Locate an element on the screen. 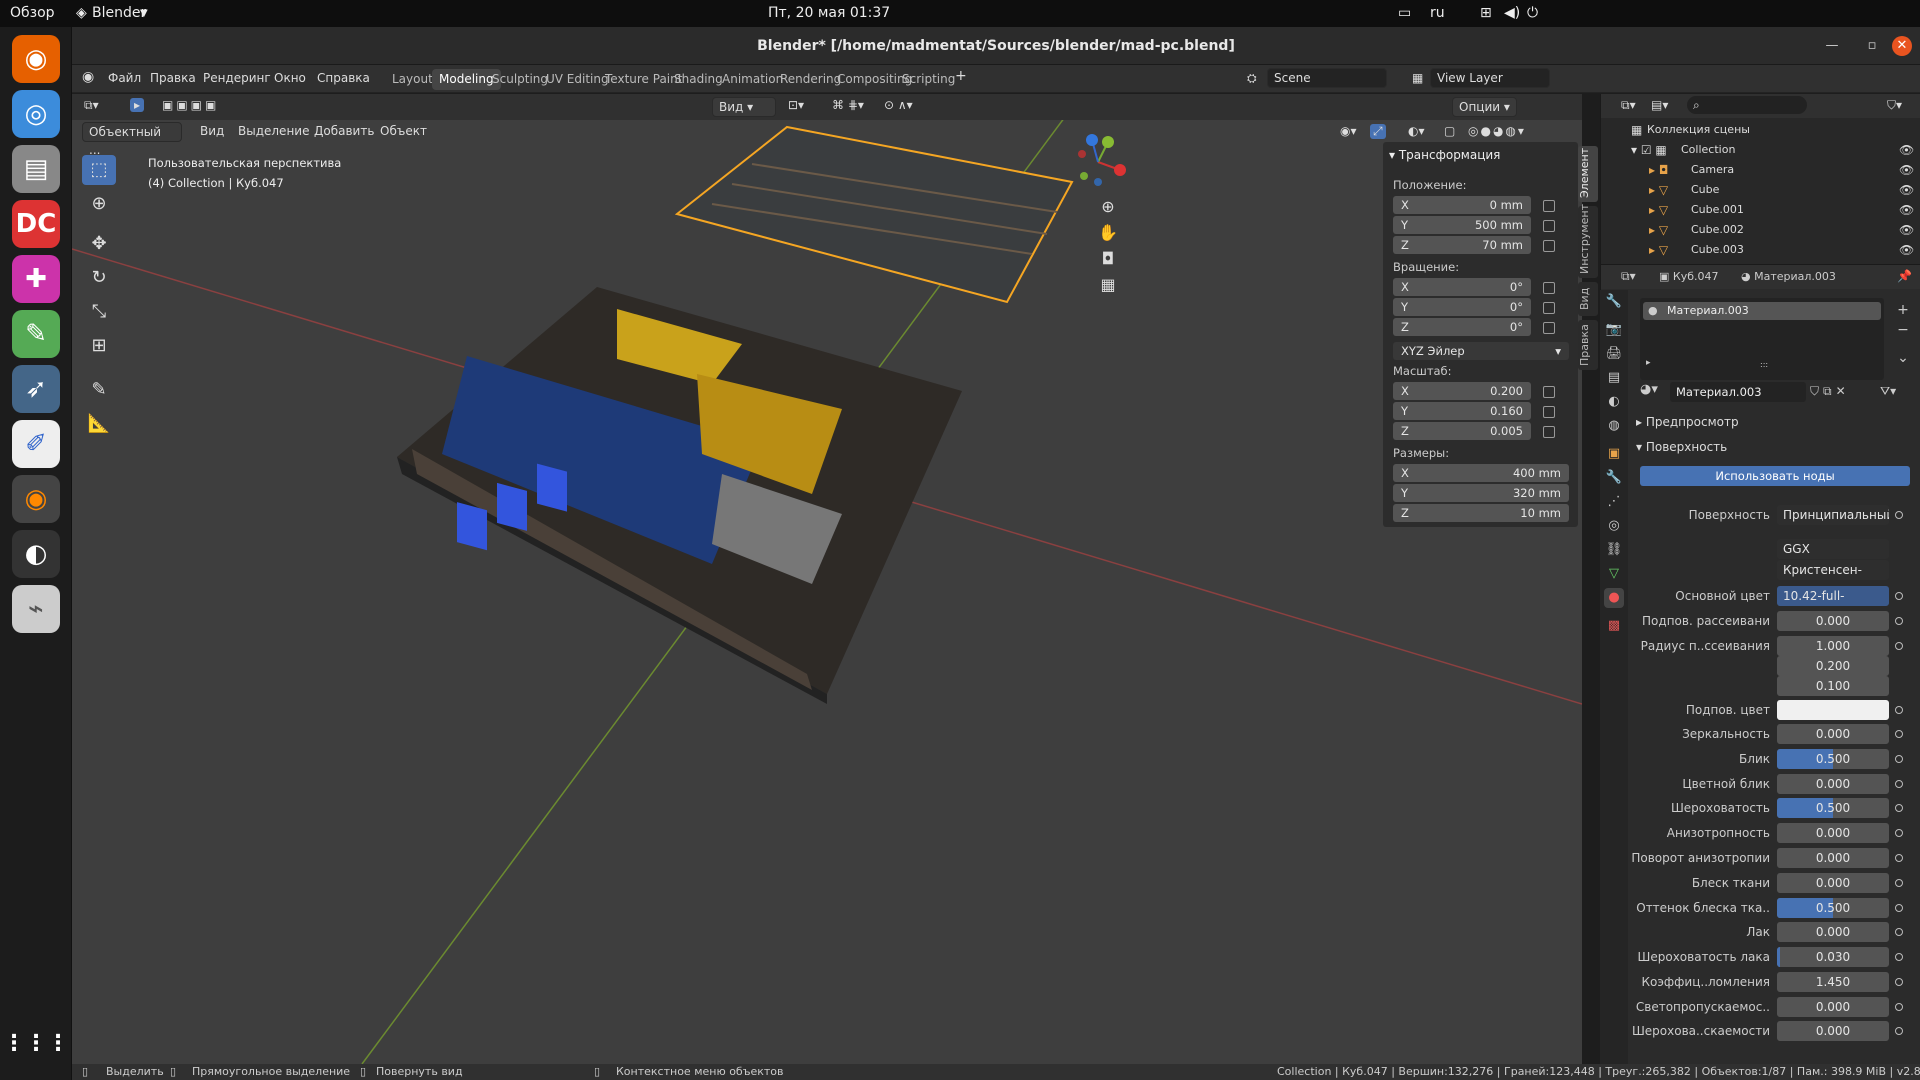  grid-projection-icon: ▦ is located at coordinates (1108, 285).